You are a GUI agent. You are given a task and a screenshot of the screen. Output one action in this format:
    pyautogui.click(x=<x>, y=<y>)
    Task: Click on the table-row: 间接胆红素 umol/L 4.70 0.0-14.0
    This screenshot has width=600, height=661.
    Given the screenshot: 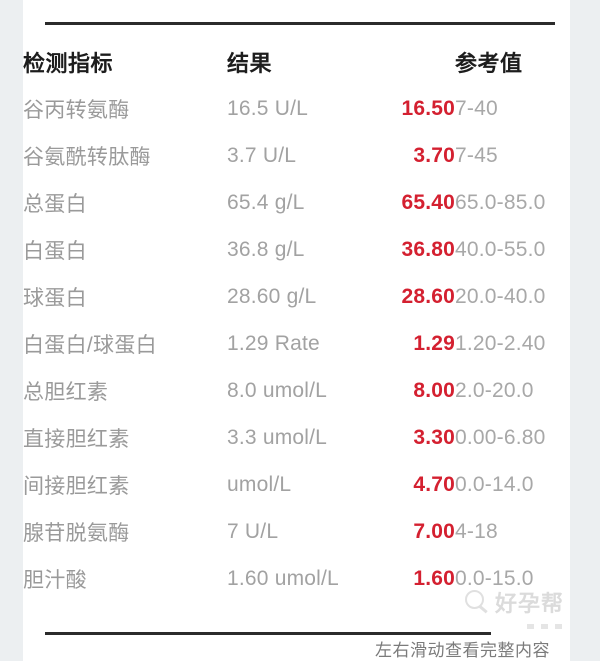 What is the action you would take?
    pyautogui.click(x=296, y=484)
    